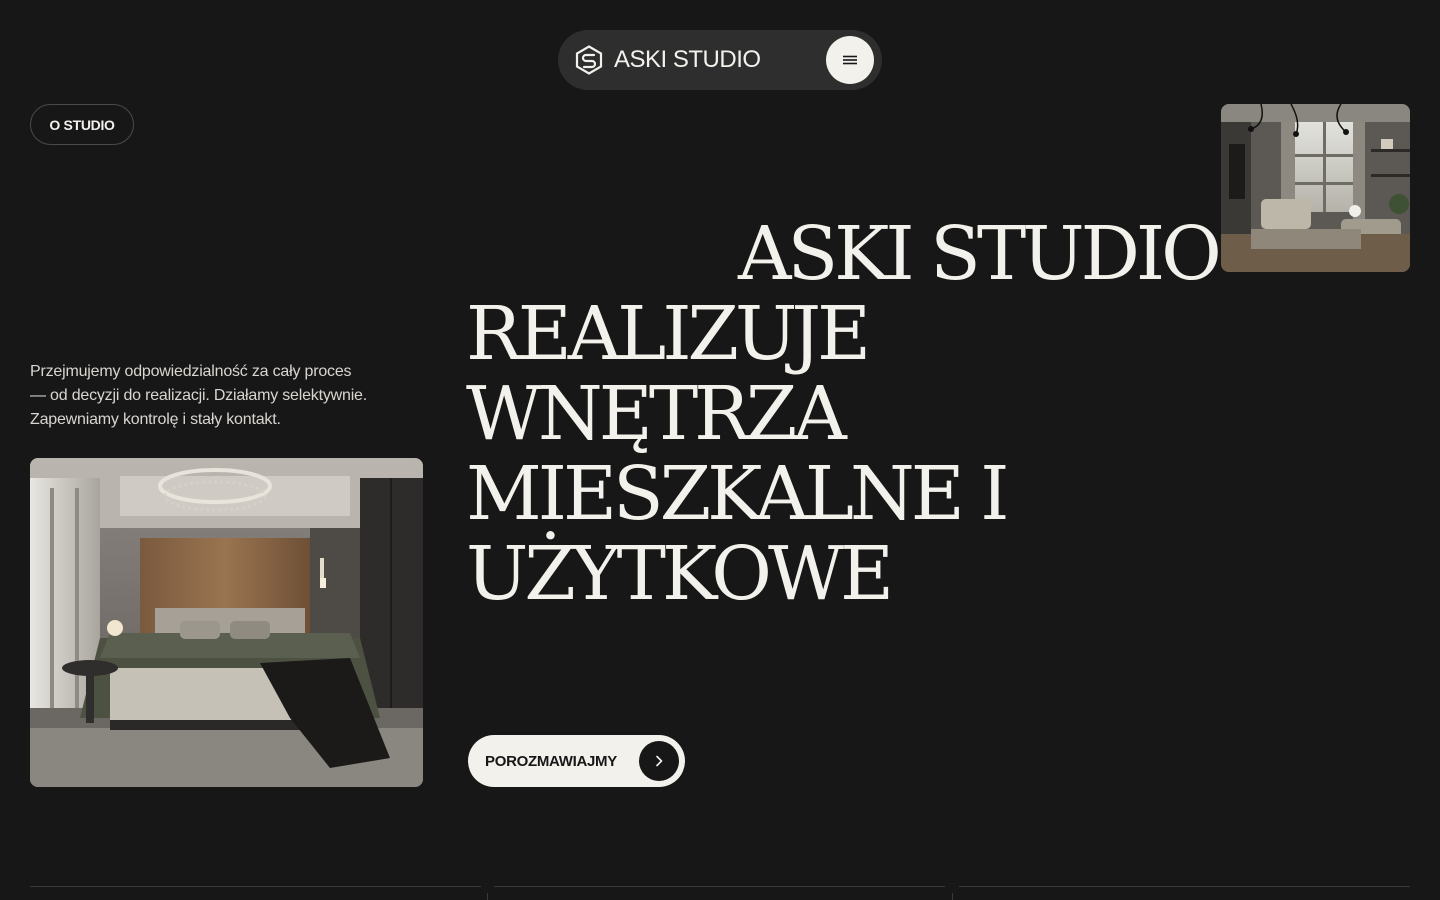 Image resolution: width=1440 pixels, height=900 pixels. Describe the element at coordinates (226, 622) in the screenshot. I see `bedroom-image` at that location.